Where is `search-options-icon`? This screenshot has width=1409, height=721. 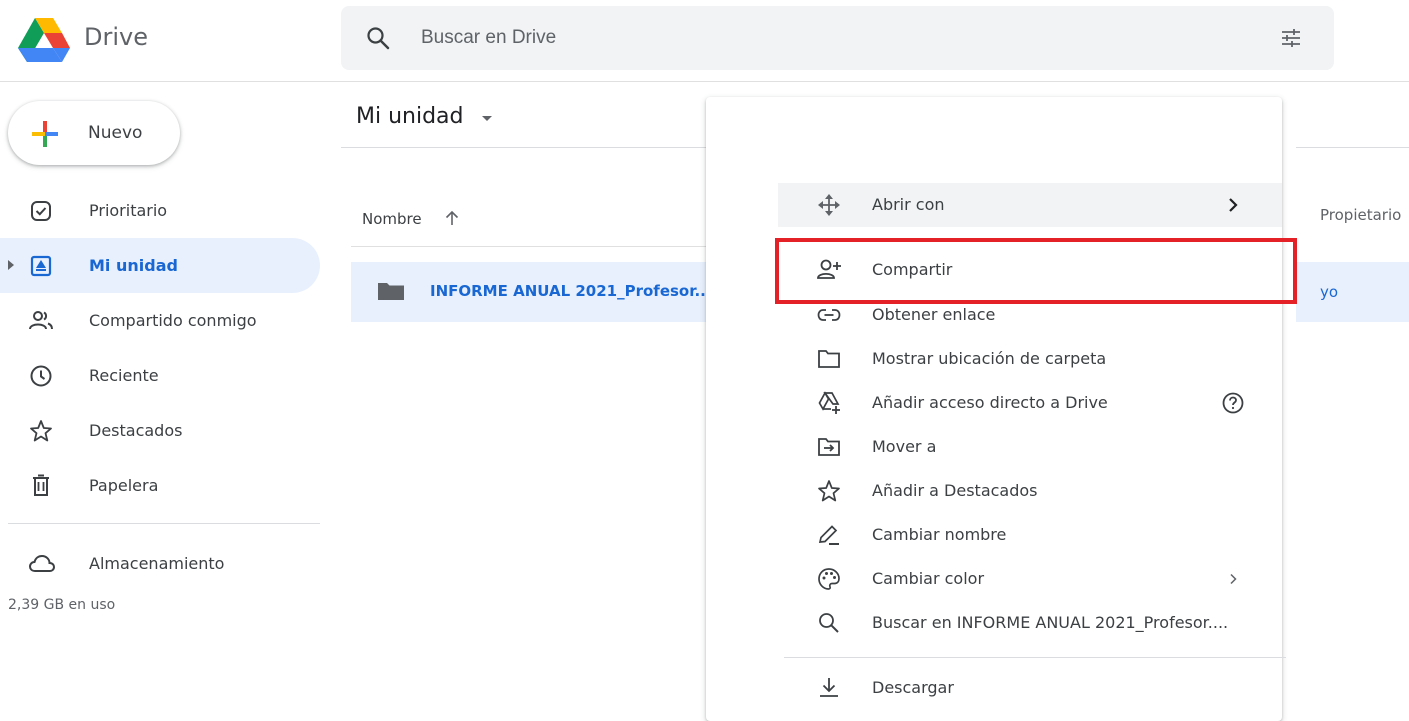
search-options-icon is located at coordinates (1291, 38).